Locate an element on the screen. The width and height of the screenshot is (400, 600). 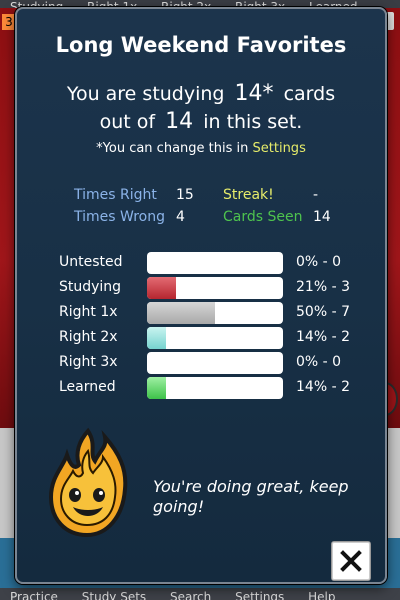
progress-label-untested: Untested is located at coordinates (91, 262).